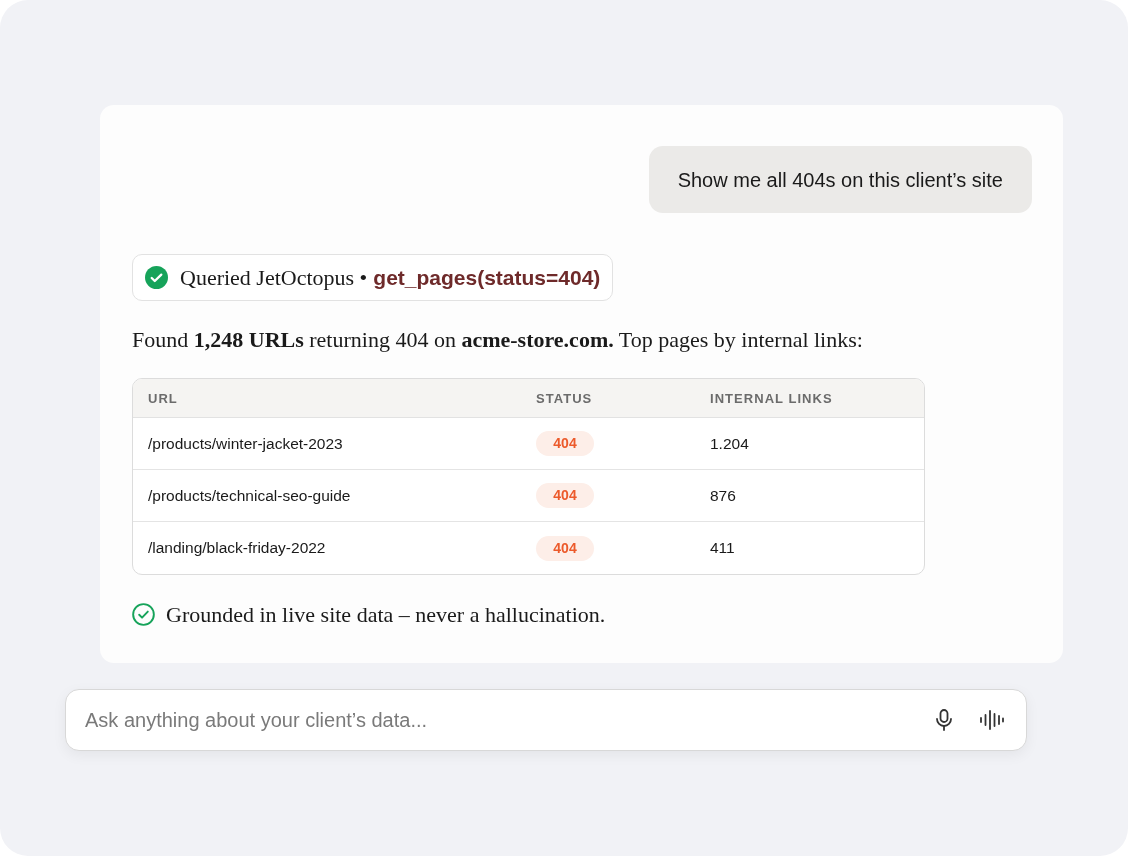  Describe the element at coordinates (771, 398) in the screenshot. I see `column-header: INTERNAL LINKS` at that location.